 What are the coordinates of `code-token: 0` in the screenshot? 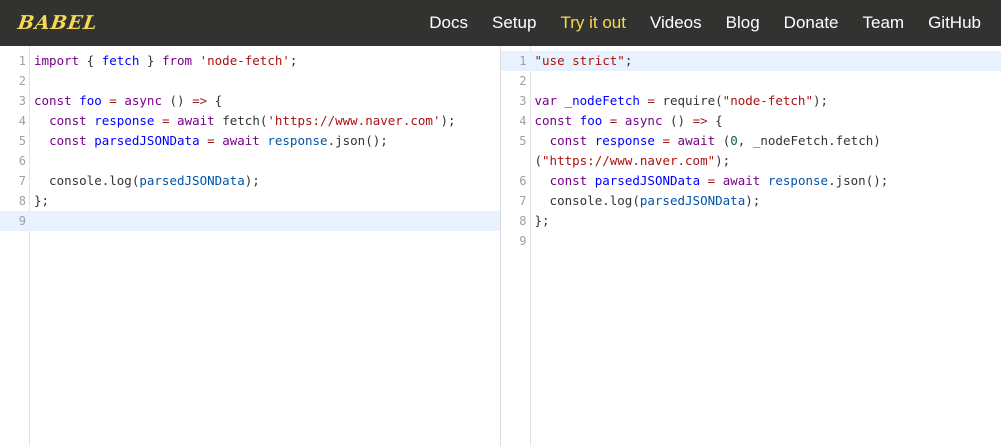 It's located at (734, 140).